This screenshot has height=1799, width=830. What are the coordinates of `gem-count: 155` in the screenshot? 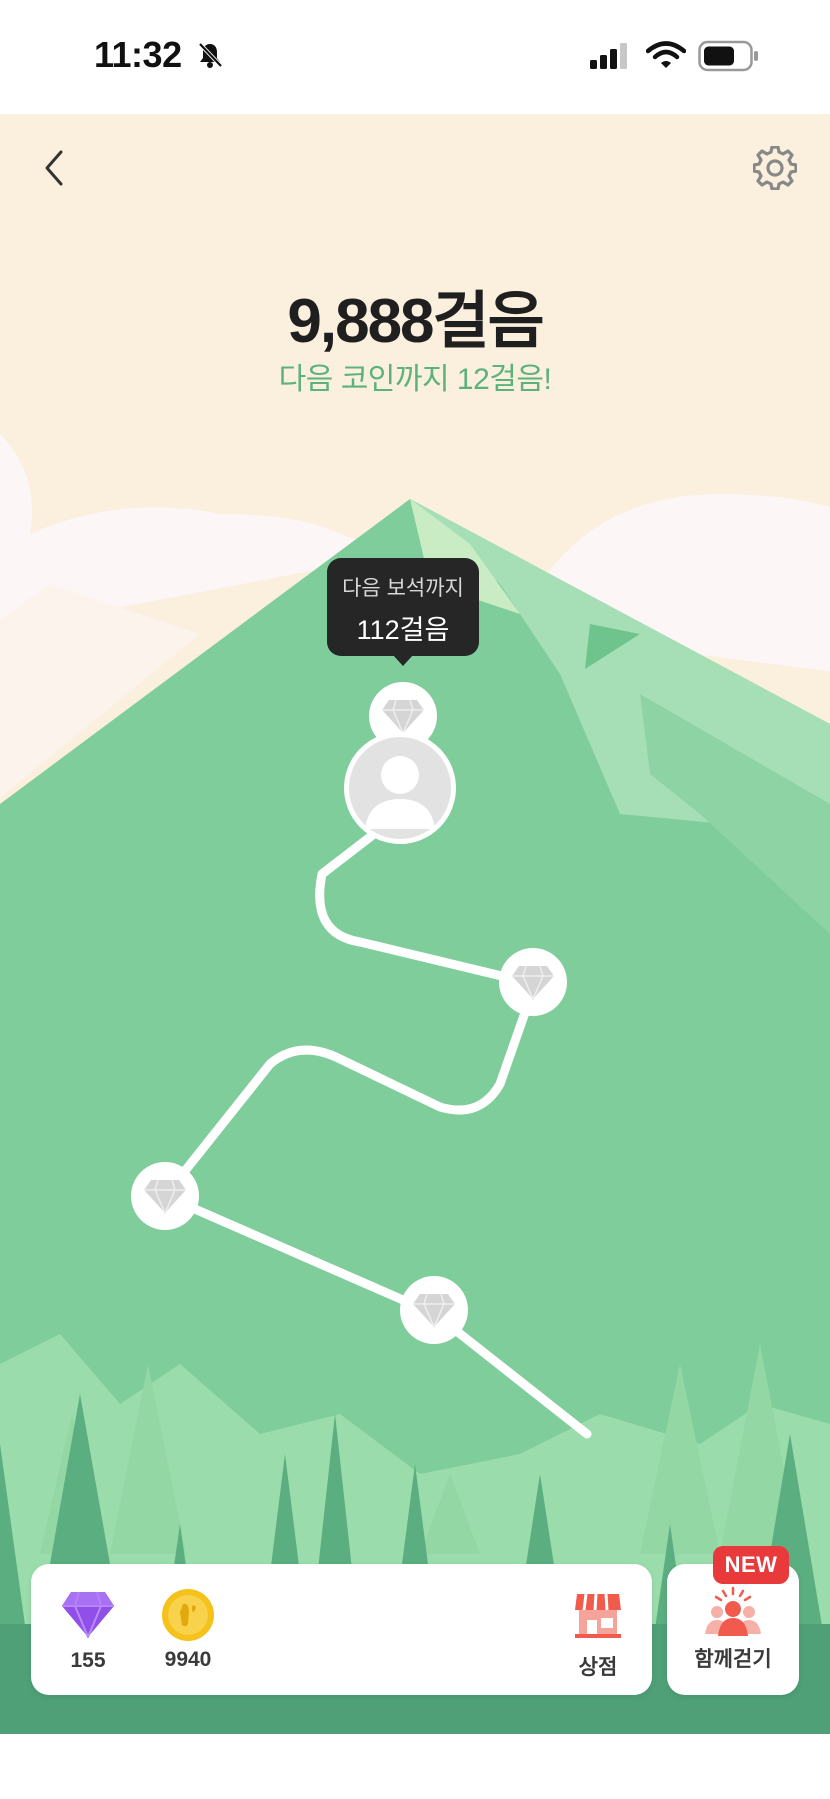 It's located at (88, 1660).